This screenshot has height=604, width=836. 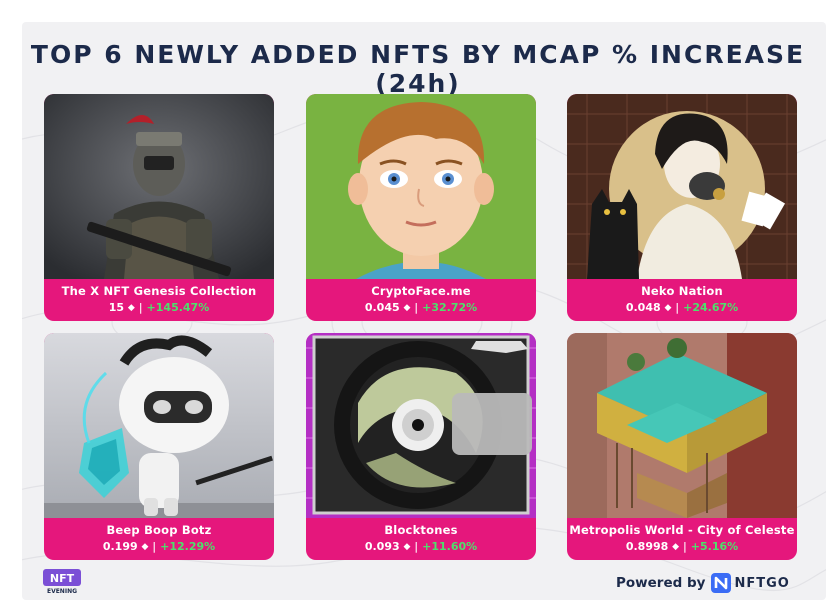 I want to click on mcap-change: +12.29%, so click(x=188, y=546).